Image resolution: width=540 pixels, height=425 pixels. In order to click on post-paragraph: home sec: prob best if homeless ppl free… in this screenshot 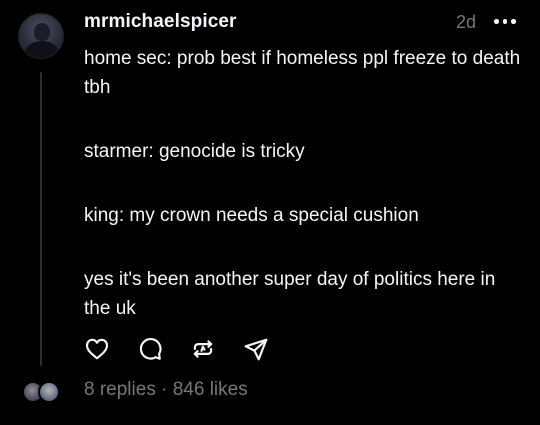, I will do `click(302, 73)`.